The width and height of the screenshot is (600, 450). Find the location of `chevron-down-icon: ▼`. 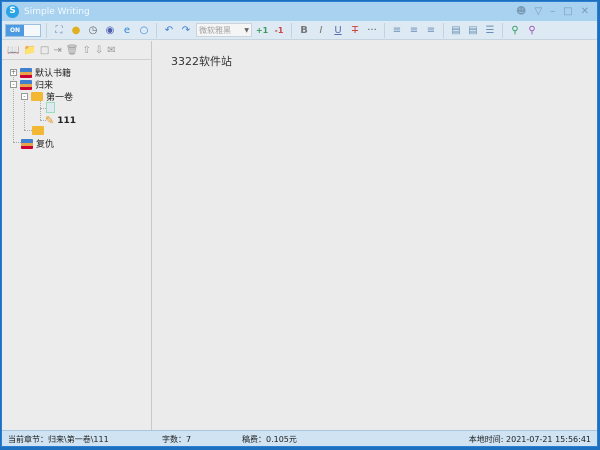

chevron-down-icon: ▼ is located at coordinates (246, 30).